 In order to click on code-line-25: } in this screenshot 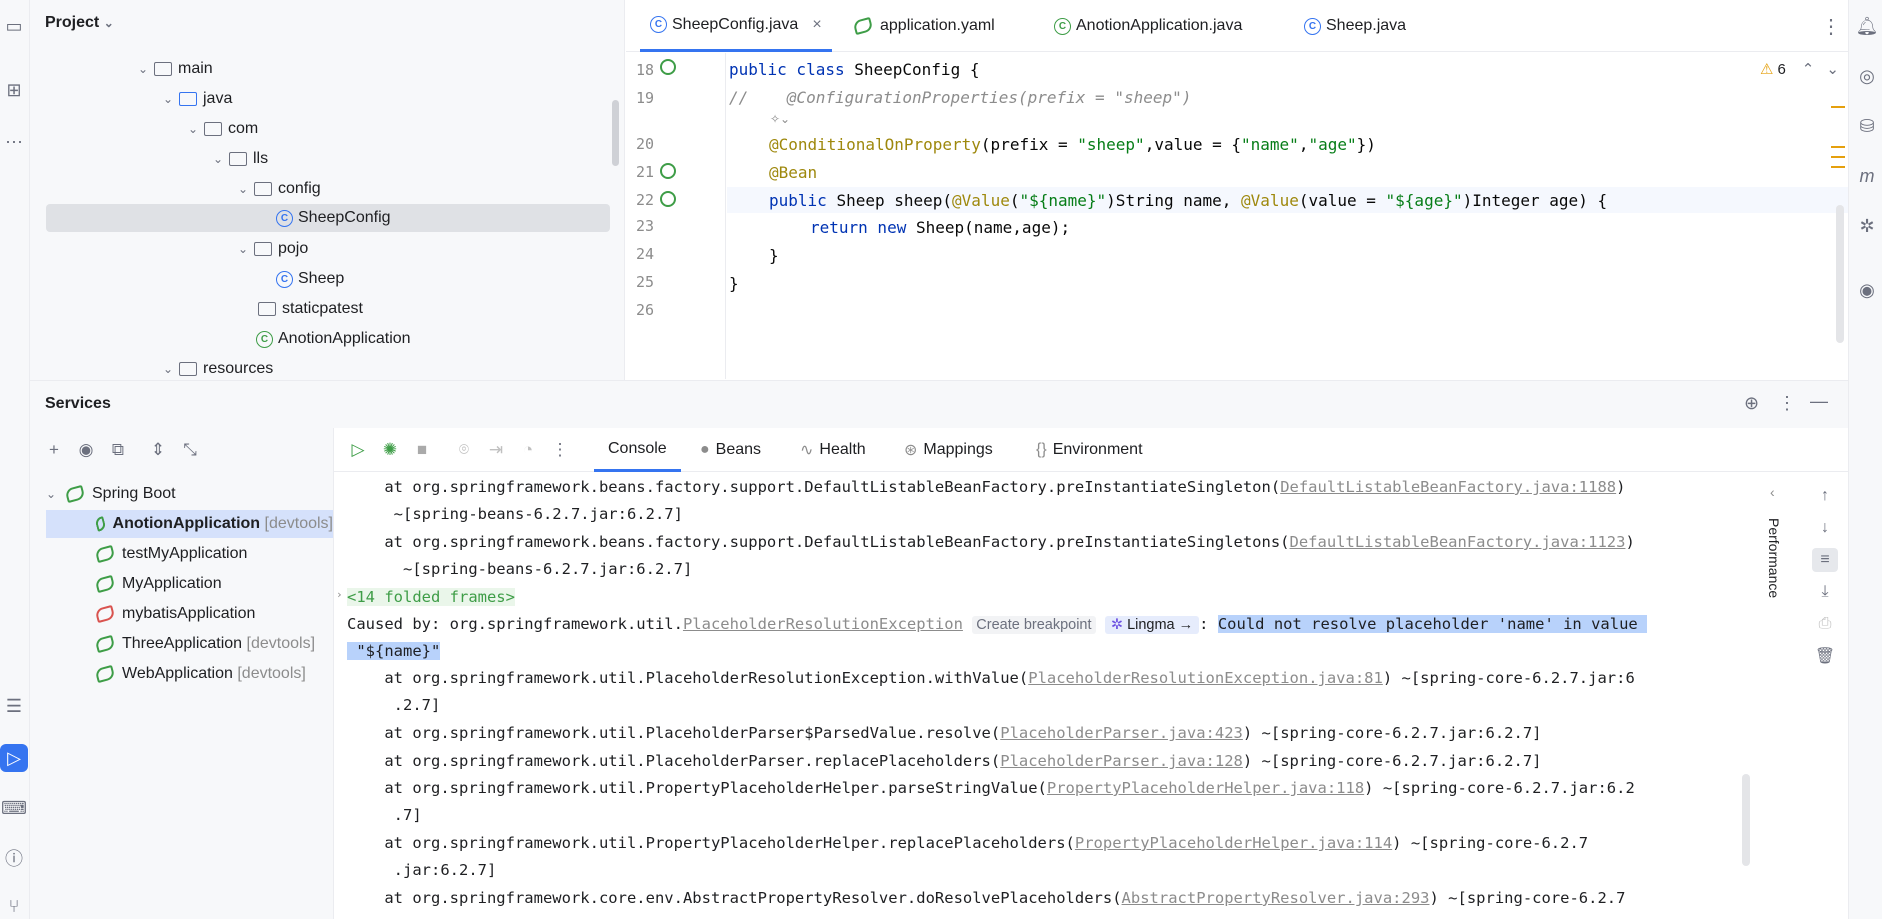, I will do `click(734, 283)`.